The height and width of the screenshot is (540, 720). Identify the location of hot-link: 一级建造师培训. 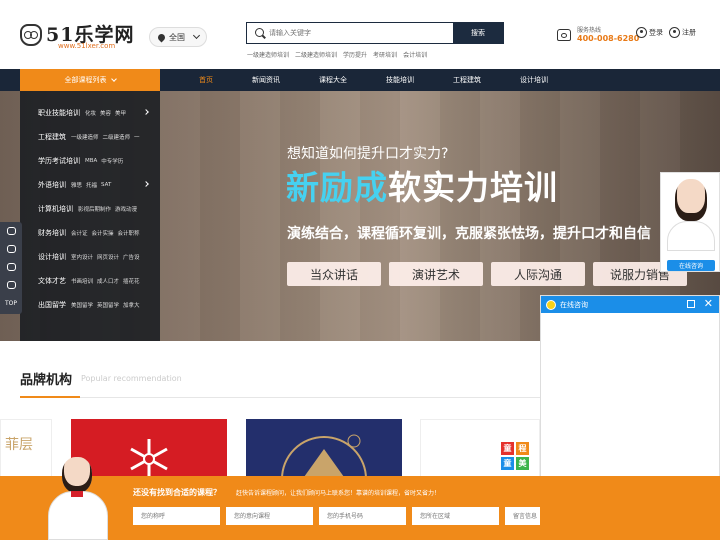
(268, 54).